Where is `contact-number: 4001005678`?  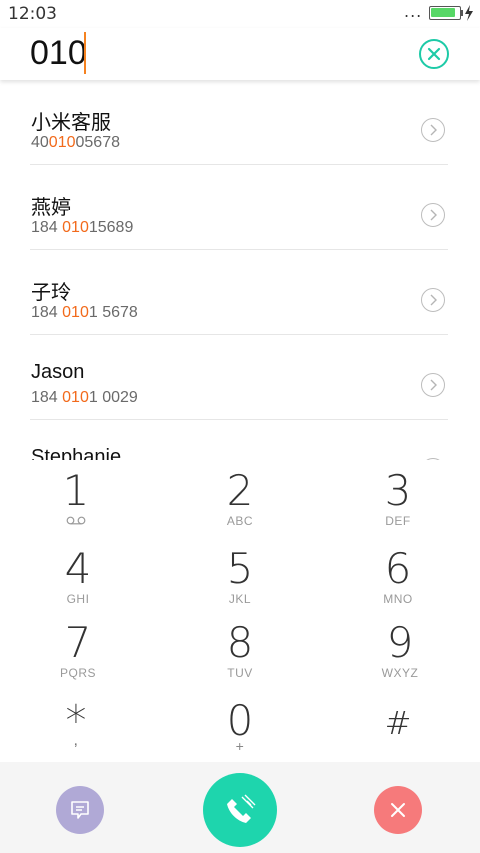
contact-number: 4001005678 is located at coordinates (75, 142).